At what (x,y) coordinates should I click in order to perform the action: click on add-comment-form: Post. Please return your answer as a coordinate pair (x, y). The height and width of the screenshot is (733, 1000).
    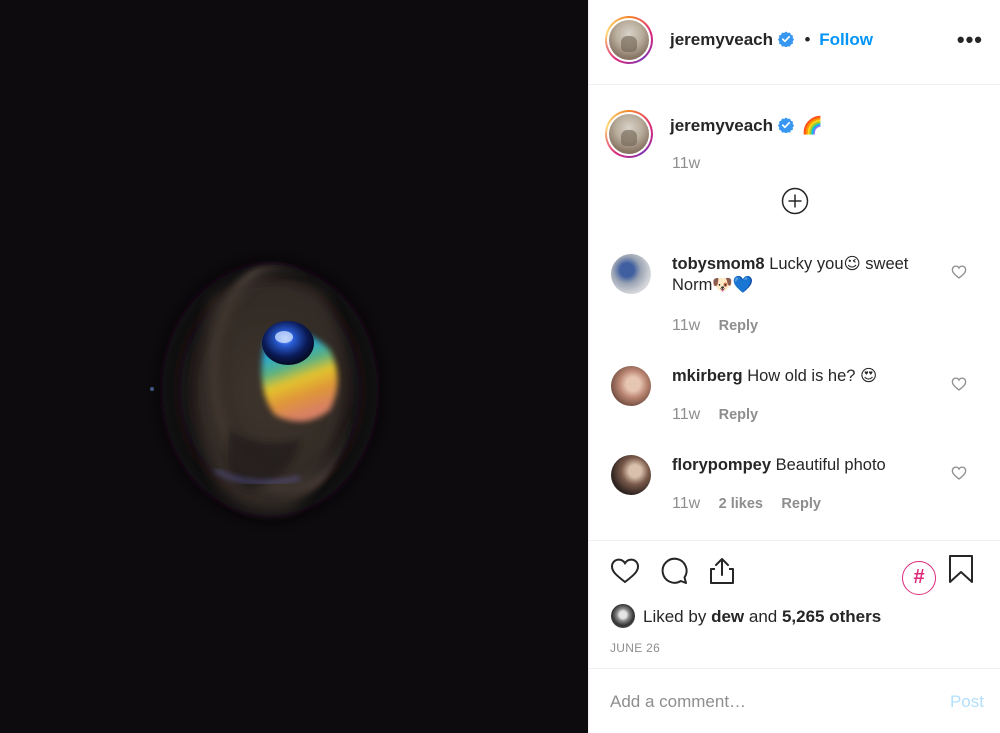
    Looking at the image, I should click on (794, 700).